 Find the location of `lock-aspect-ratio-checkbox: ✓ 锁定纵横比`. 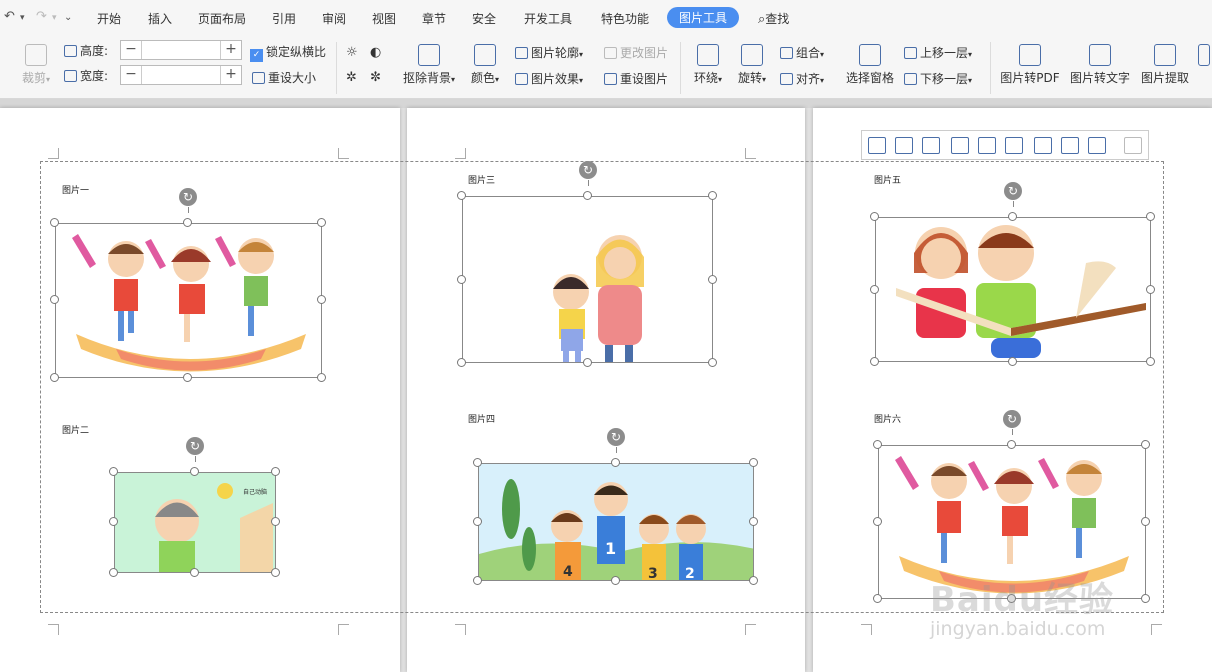

lock-aspect-ratio-checkbox: ✓ 锁定纵横比 is located at coordinates (288, 52).